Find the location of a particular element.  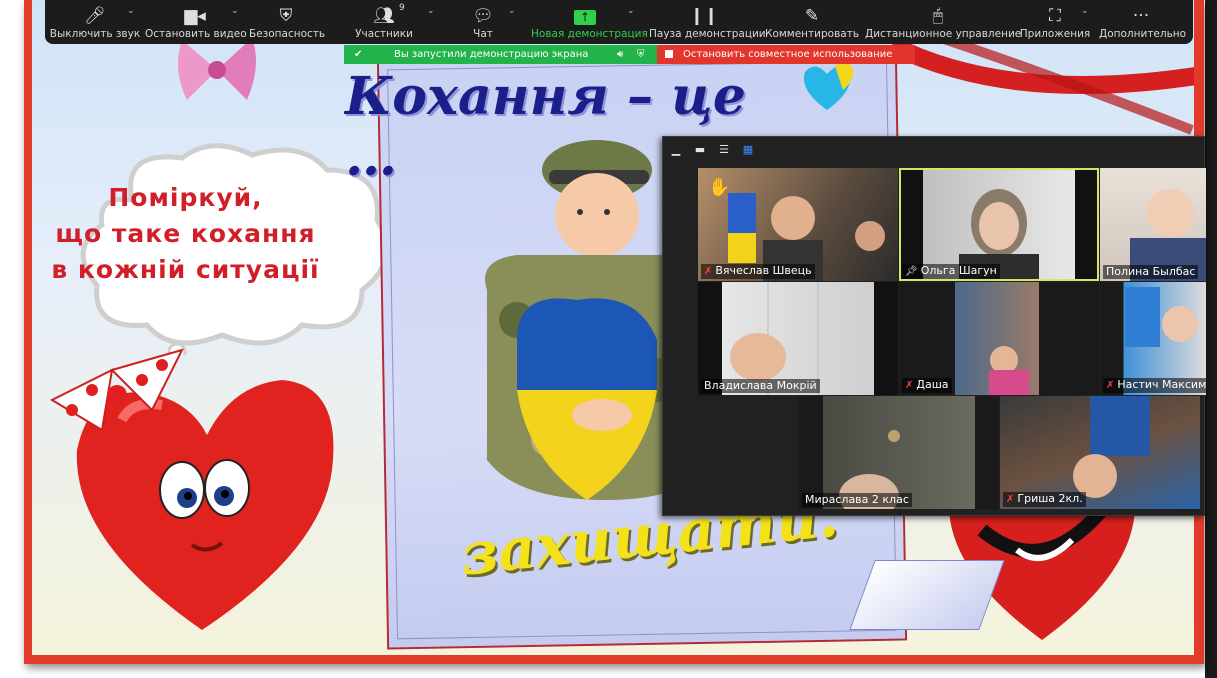

bubble-line: Поміркуй, is located at coordinates (185, 197).